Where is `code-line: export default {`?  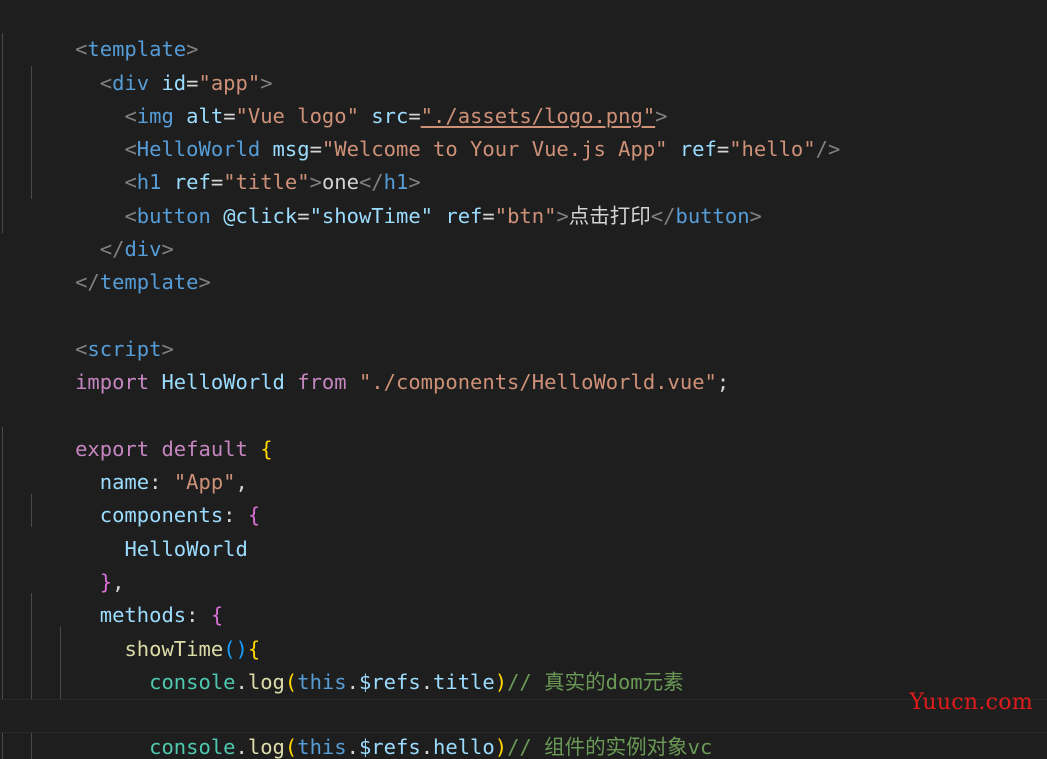
code-line: export default { is located at coordinates (523, 430).